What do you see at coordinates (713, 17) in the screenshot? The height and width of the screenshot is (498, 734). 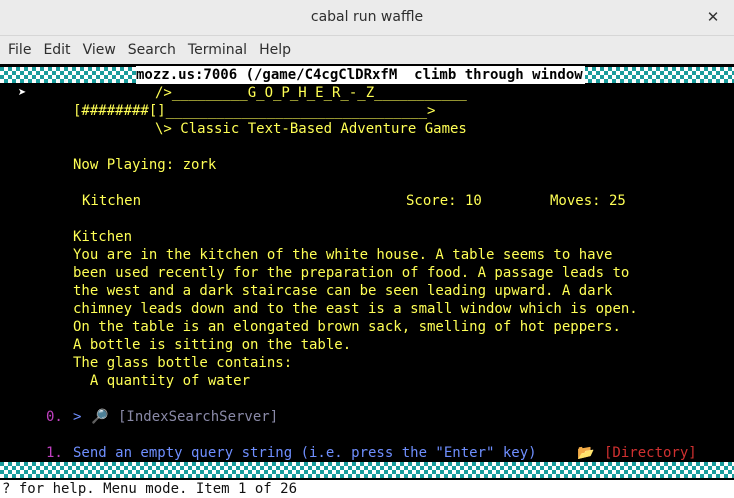 I see `close-icon: ✕` at bounding box center [713, 17].